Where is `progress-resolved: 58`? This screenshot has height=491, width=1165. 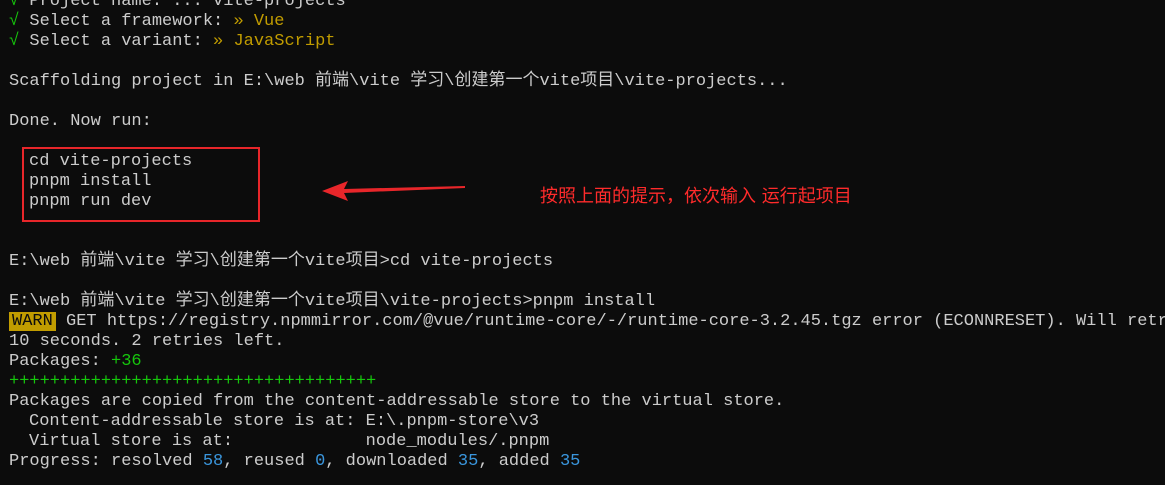
progress-resolved: 58 is located at coordinates (213, 461).